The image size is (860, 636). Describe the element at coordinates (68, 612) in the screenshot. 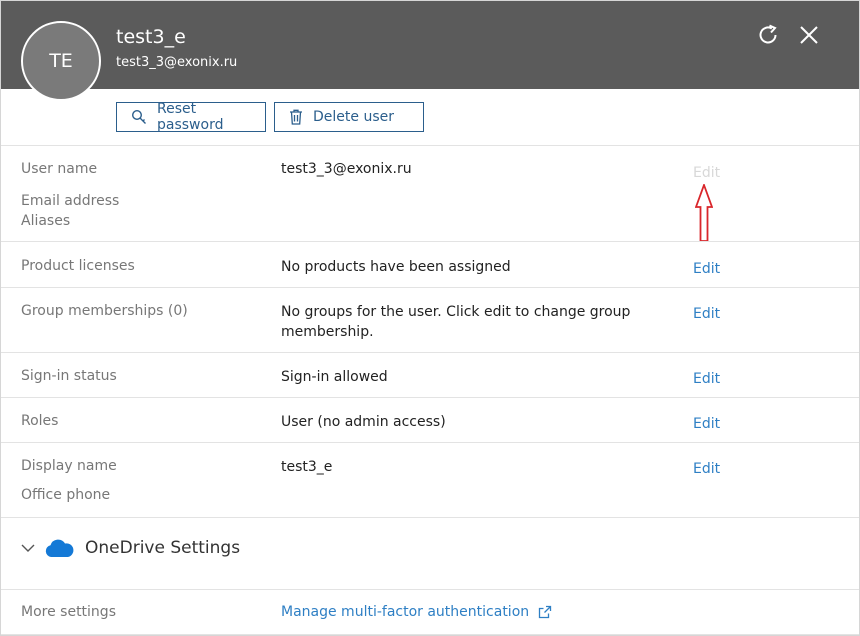

I see `more-settings-label: More settings` at that location.